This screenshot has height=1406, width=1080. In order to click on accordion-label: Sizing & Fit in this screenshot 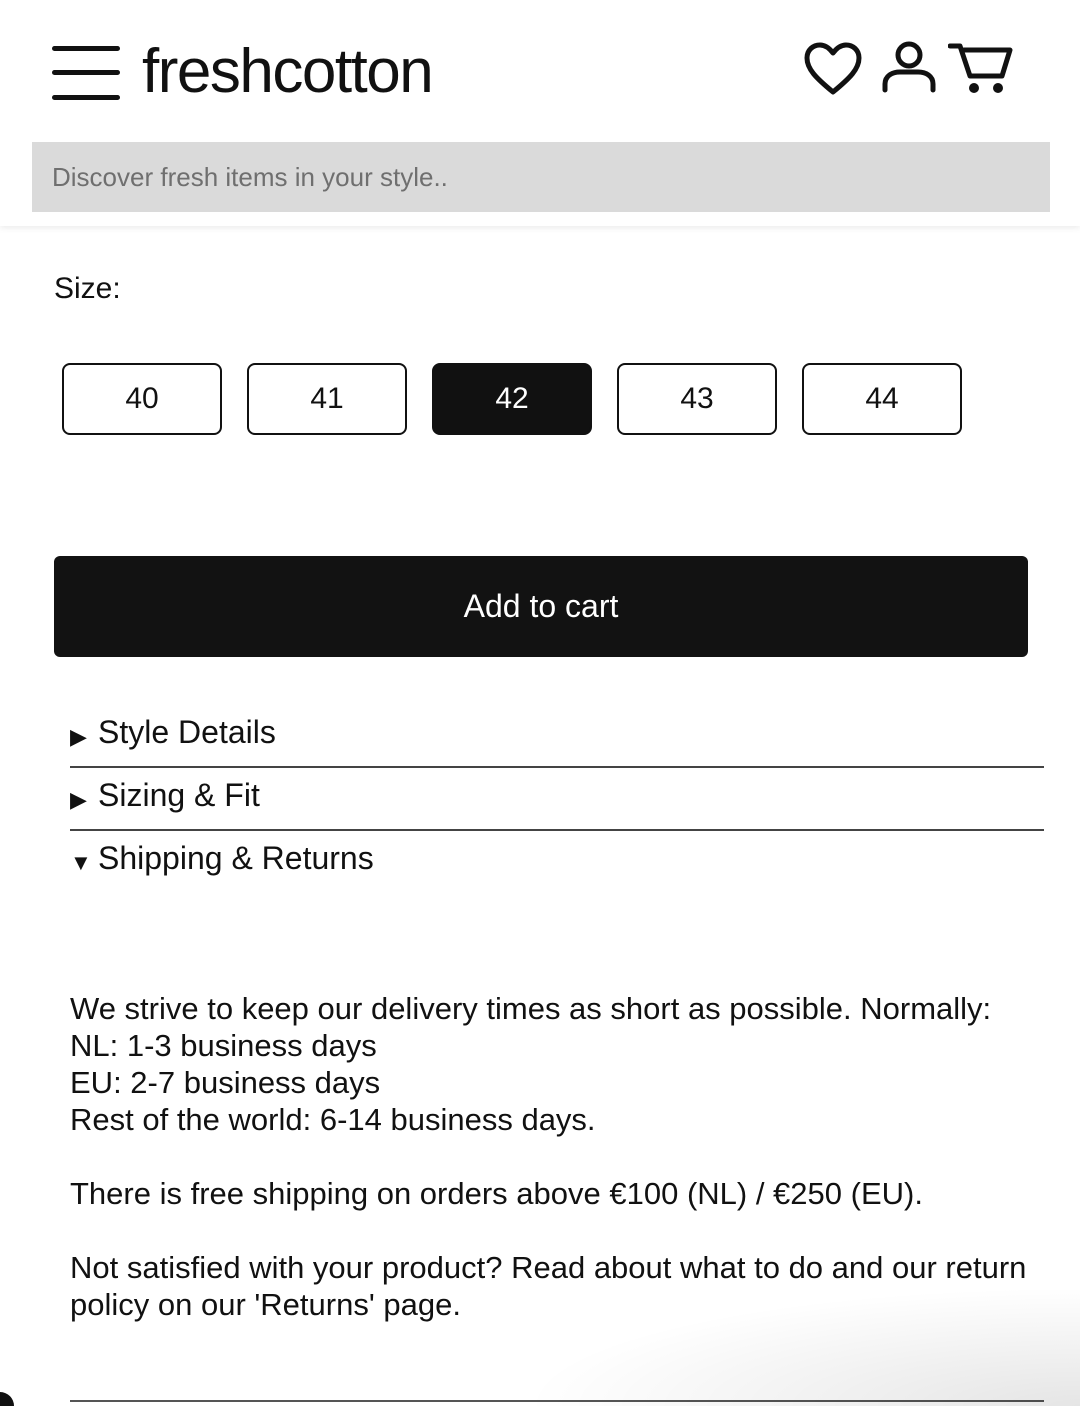, I will do `click(179, 795)`.